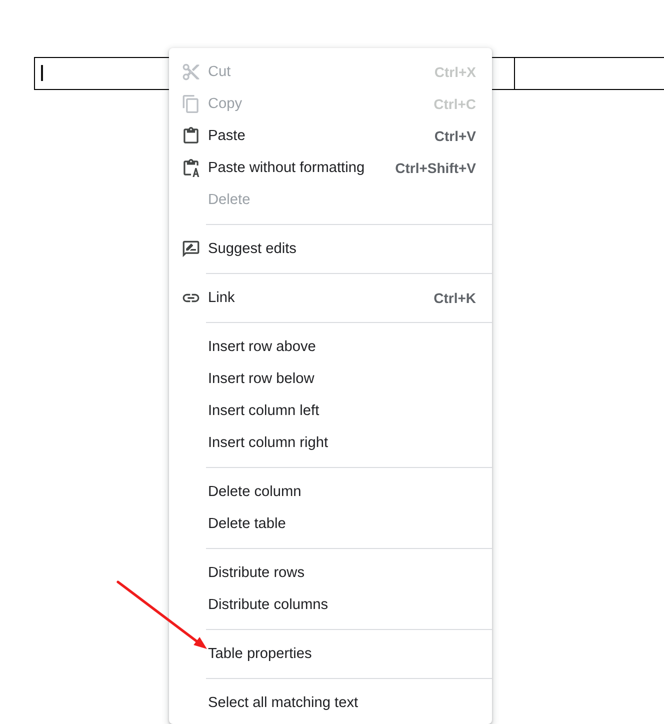 This screenshot has width=664, height=724. Describe the element at coordinates (191, 168) in the screenshot. I see `clipboard-letter-icon` at that location.